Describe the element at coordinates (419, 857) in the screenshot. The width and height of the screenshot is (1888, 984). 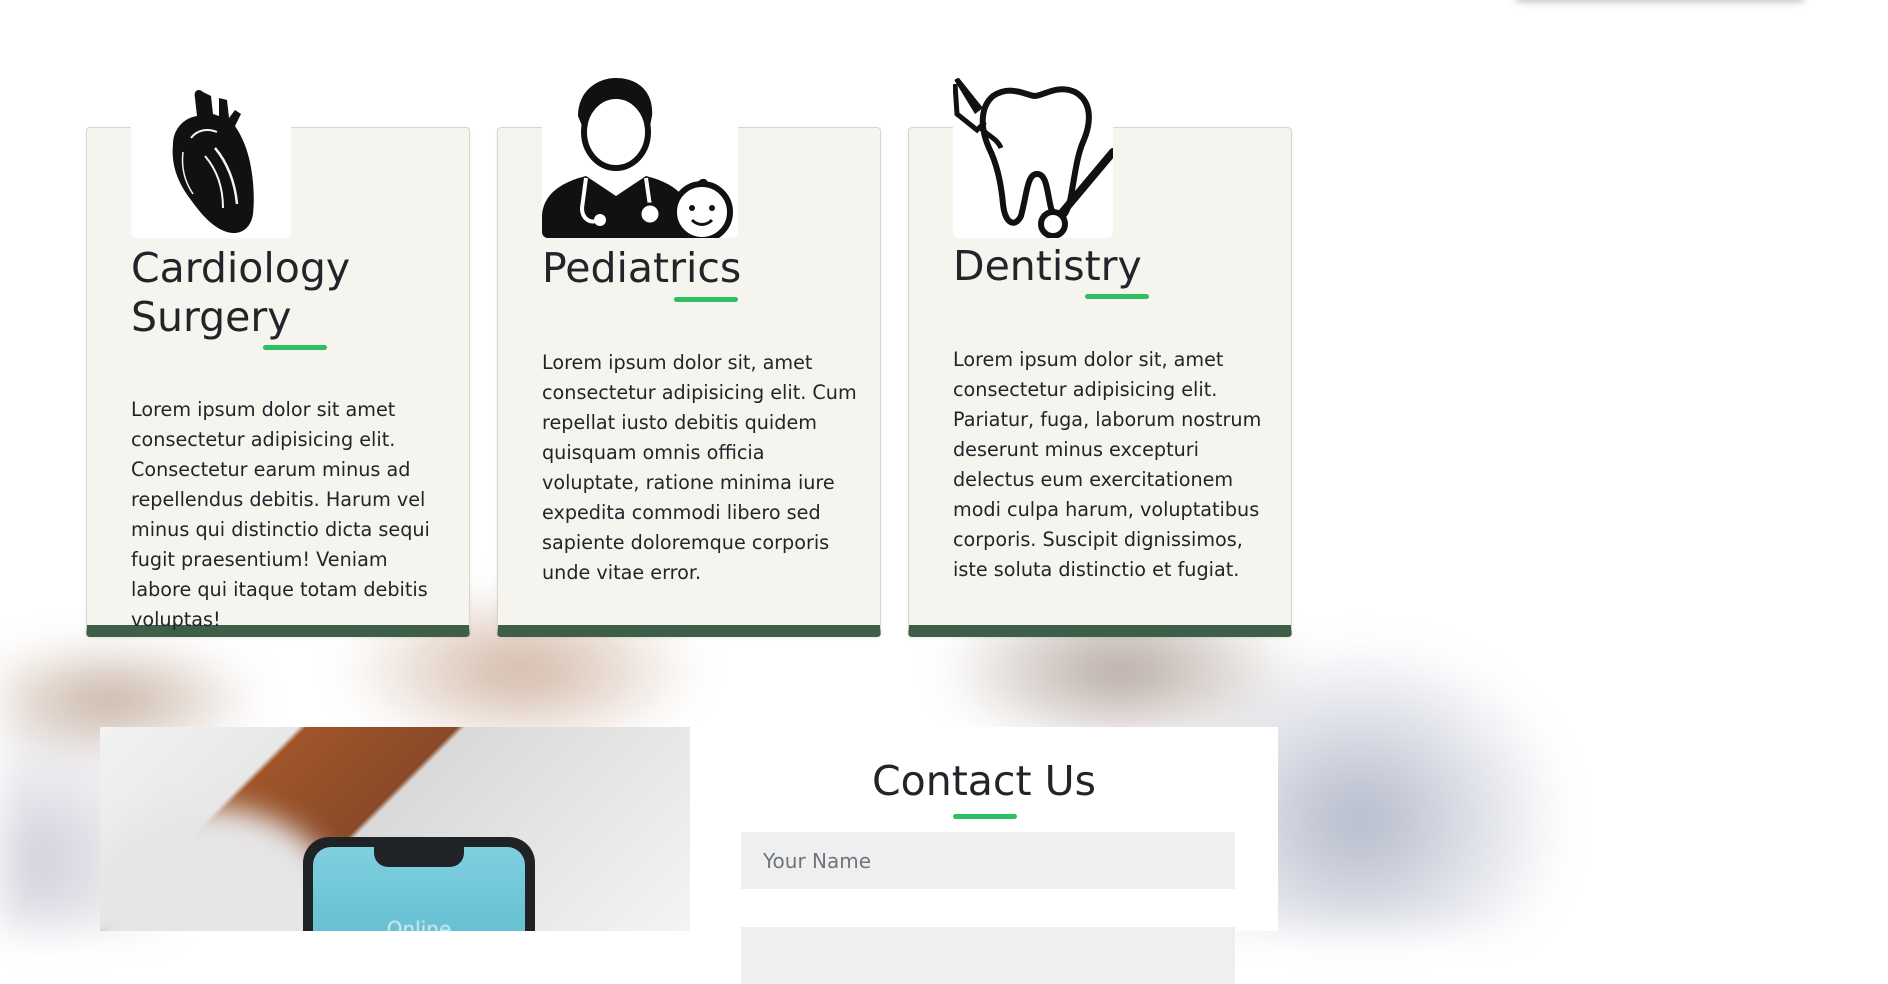
I see `phone-notch` at that location.